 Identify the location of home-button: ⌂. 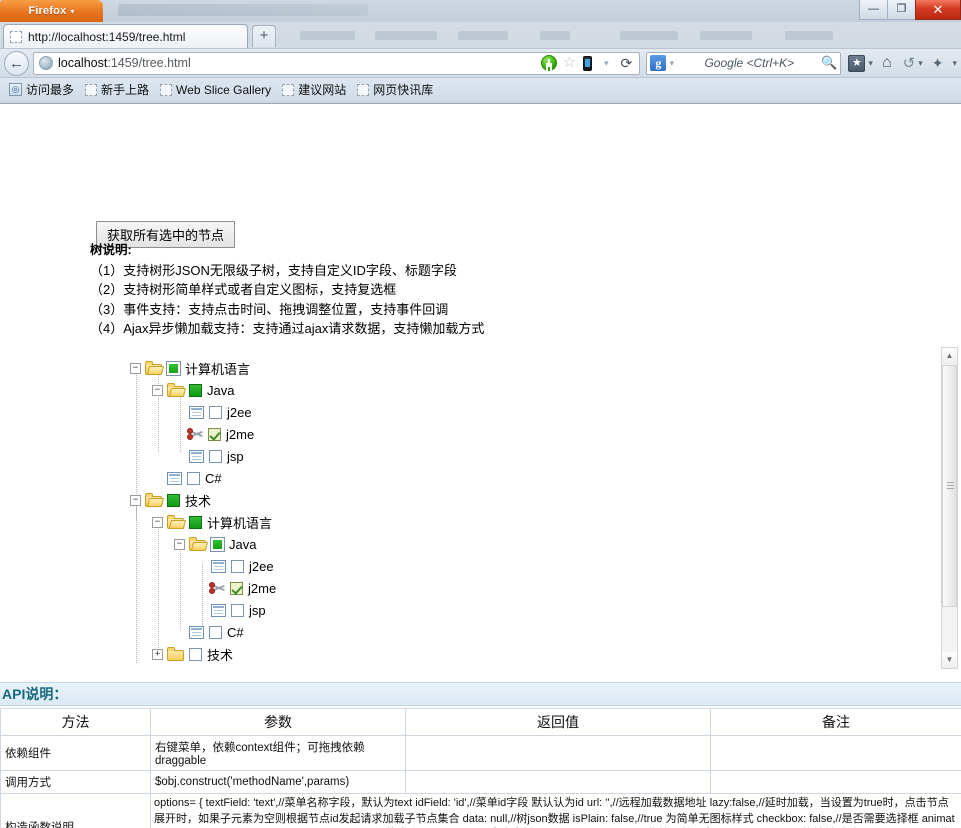
(887, 63).